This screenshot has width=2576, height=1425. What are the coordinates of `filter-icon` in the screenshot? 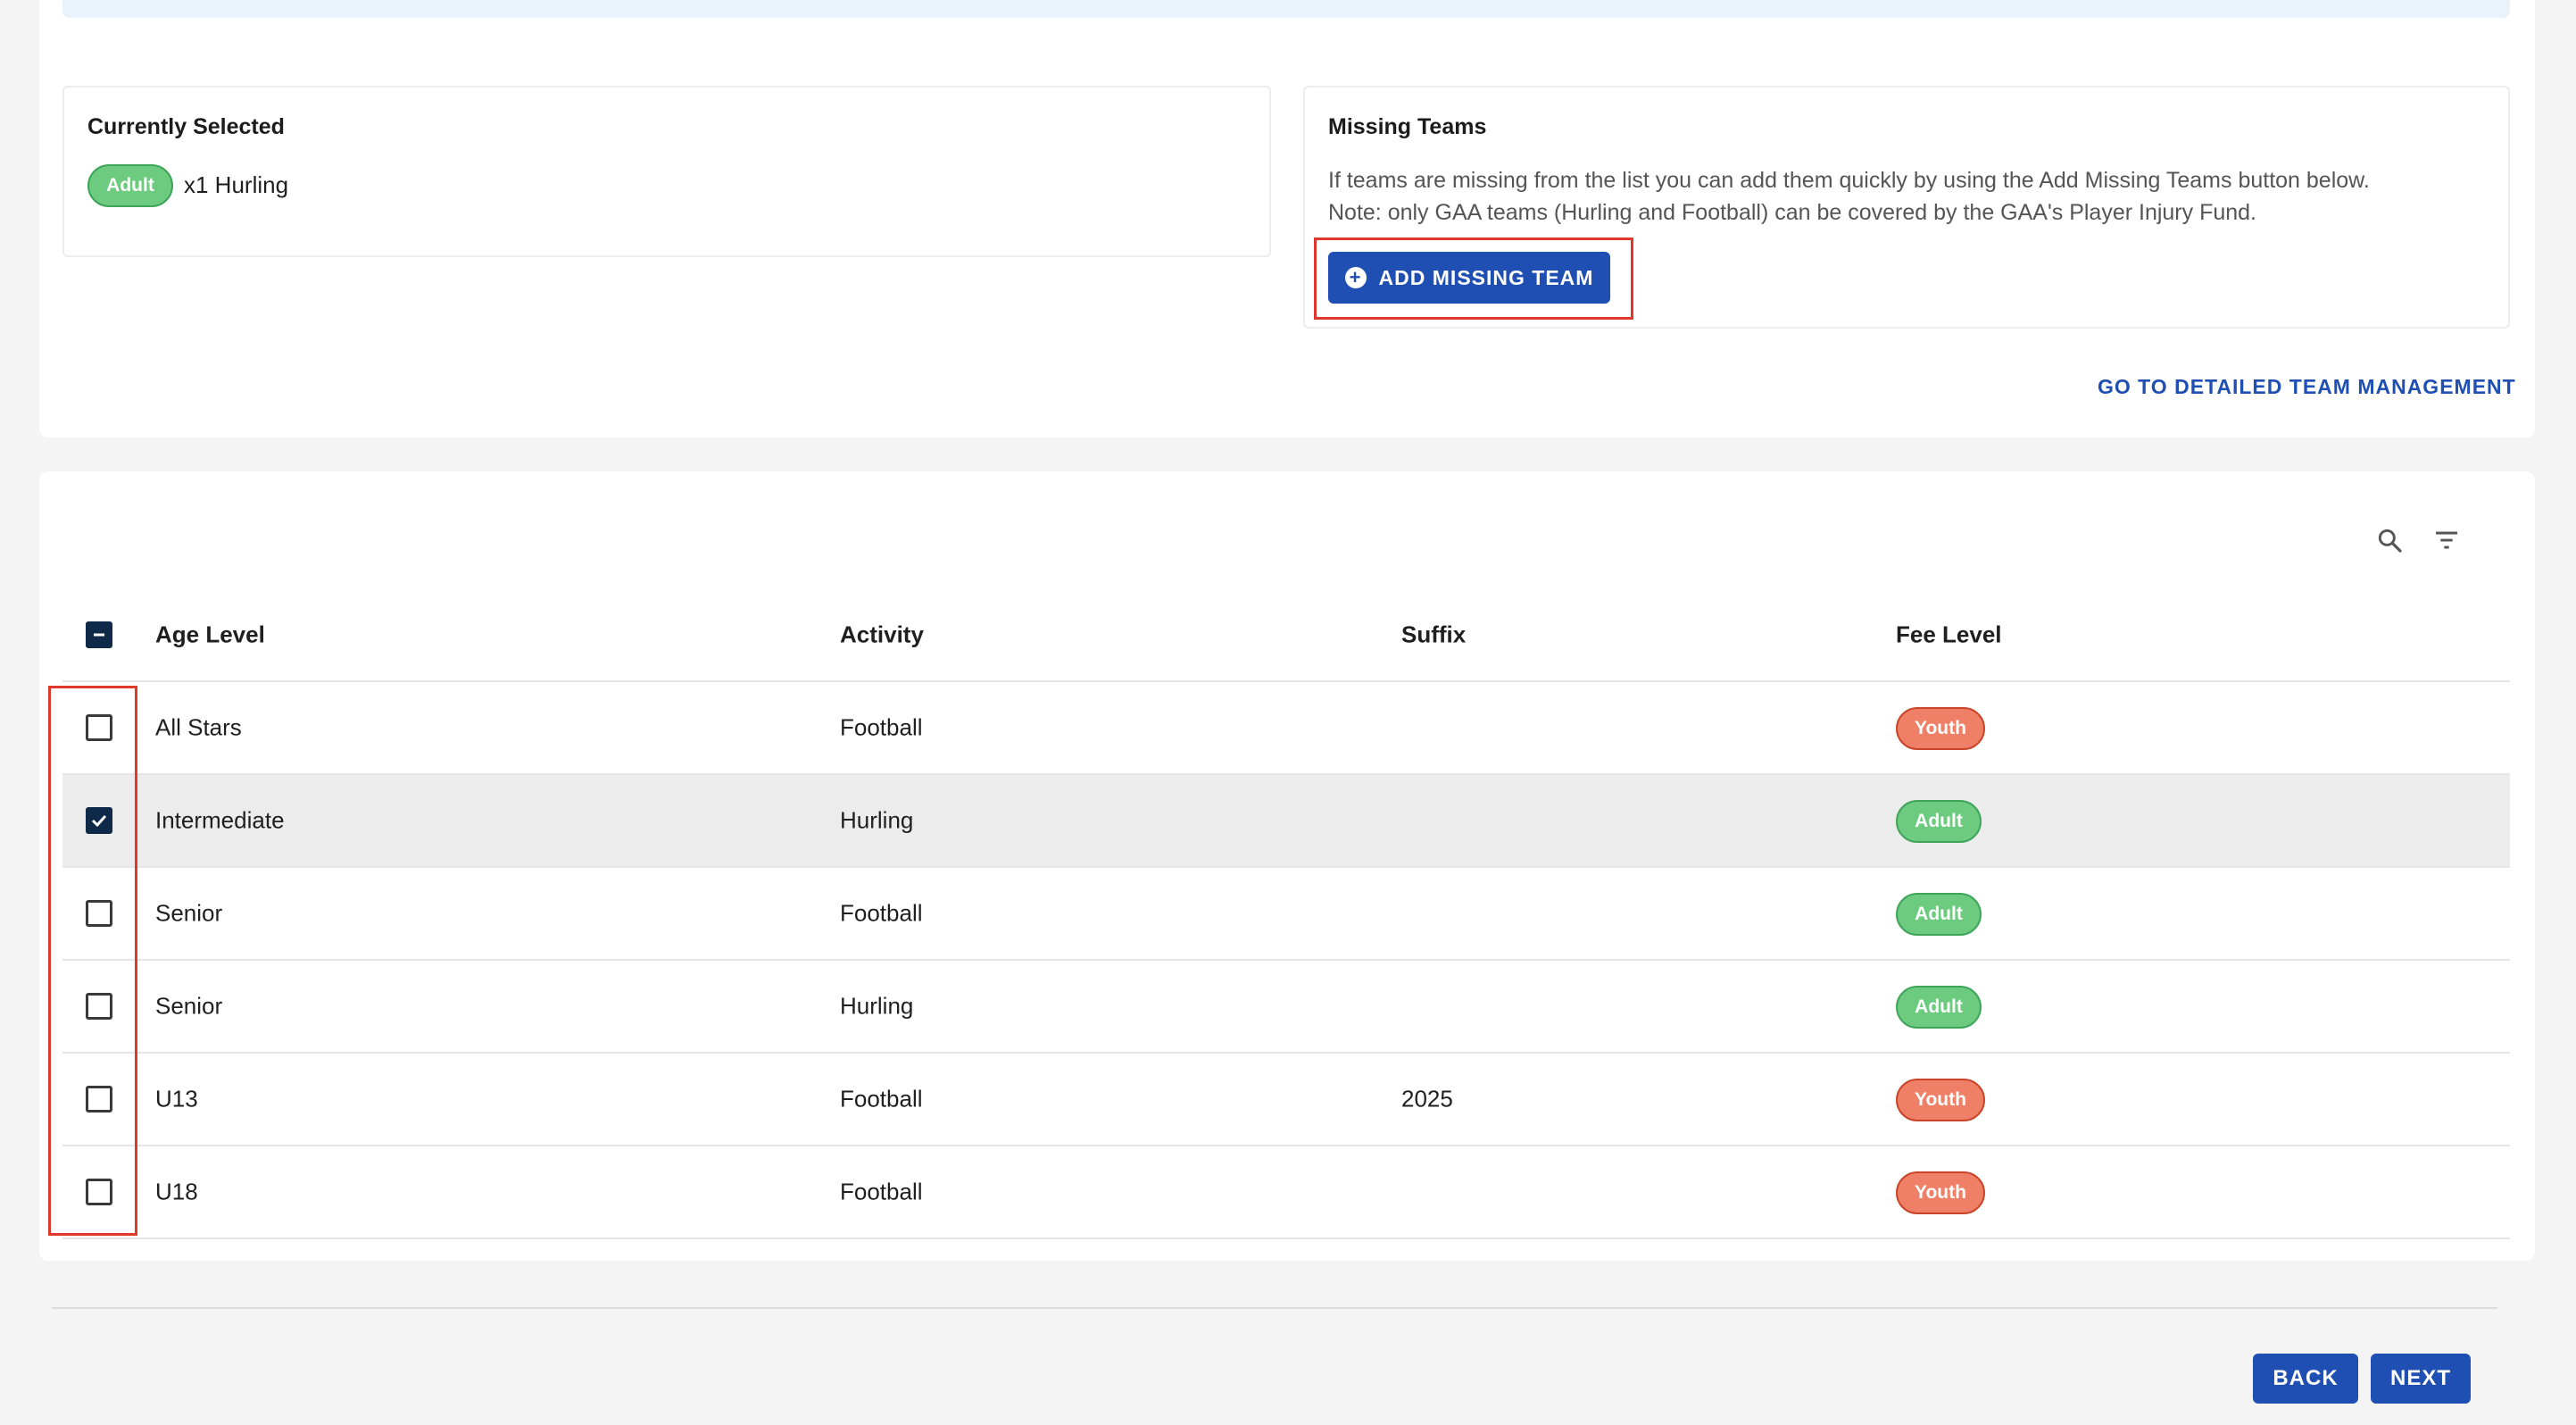 It's located at (2447, 540).